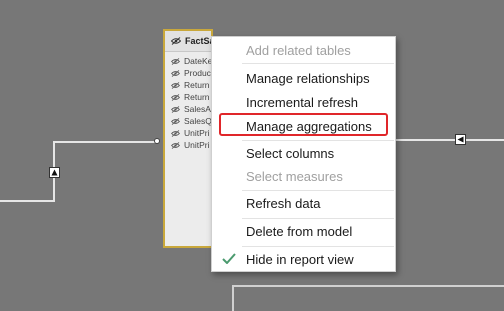  Describe the element at coordinates (309, 126) in the screenshot. I see `menu-item-label: Manage aggregations` at that location.